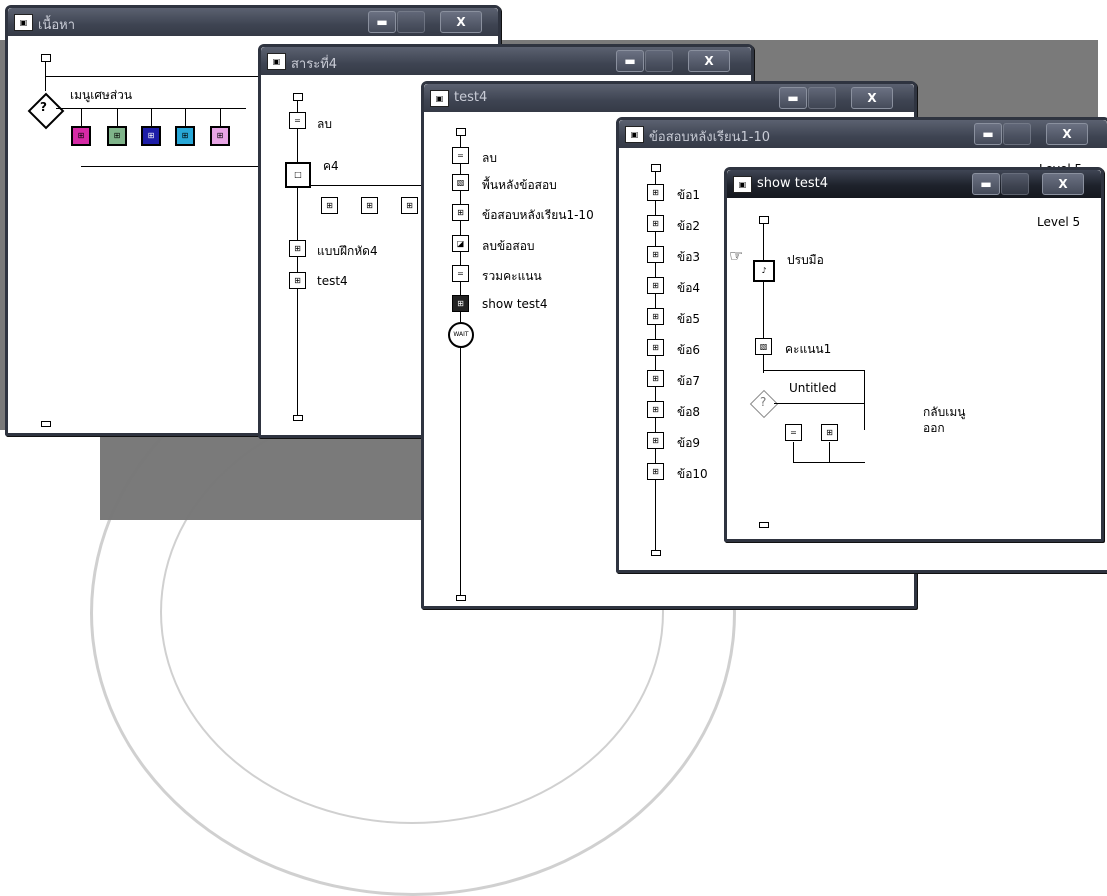 This screenshot has width=1107, height=896. What do you see at coordinates (331, 166) in the screenshot?
I see `flow-item-label: ค4` at bounding box center [331, 166].